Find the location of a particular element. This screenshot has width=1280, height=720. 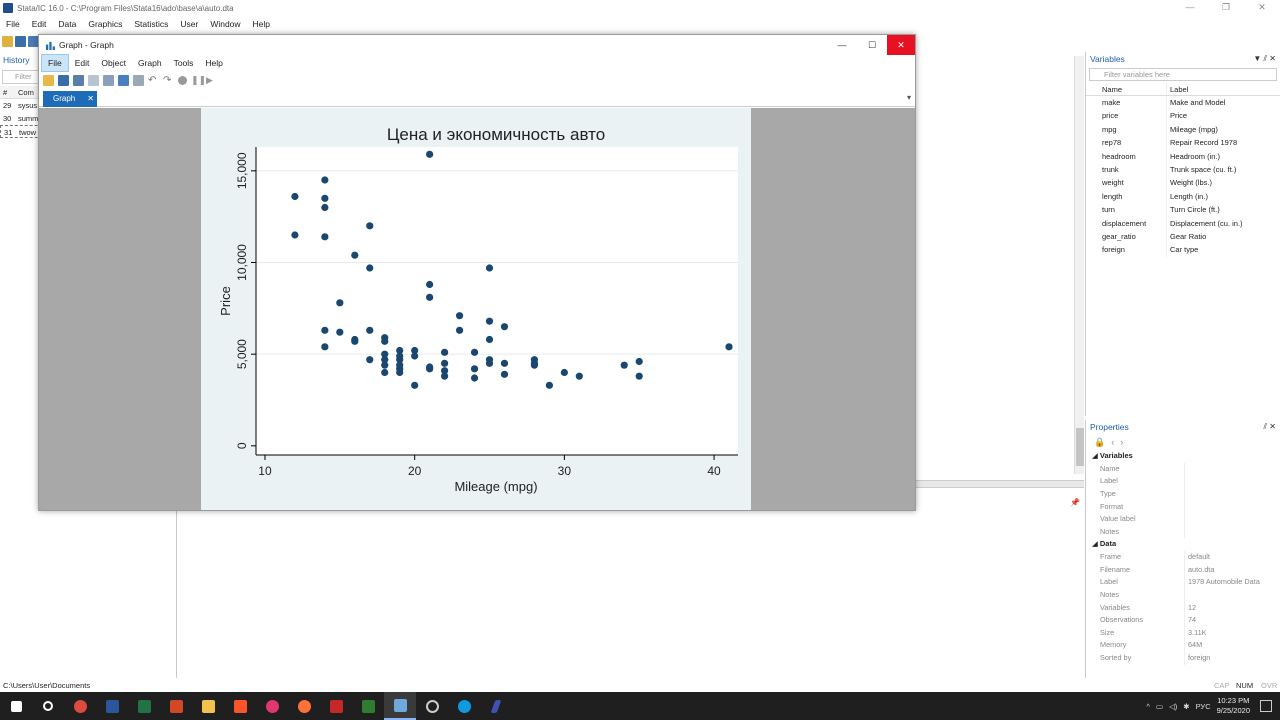

variable-row: price Price is located at coordinates (1183, 116).